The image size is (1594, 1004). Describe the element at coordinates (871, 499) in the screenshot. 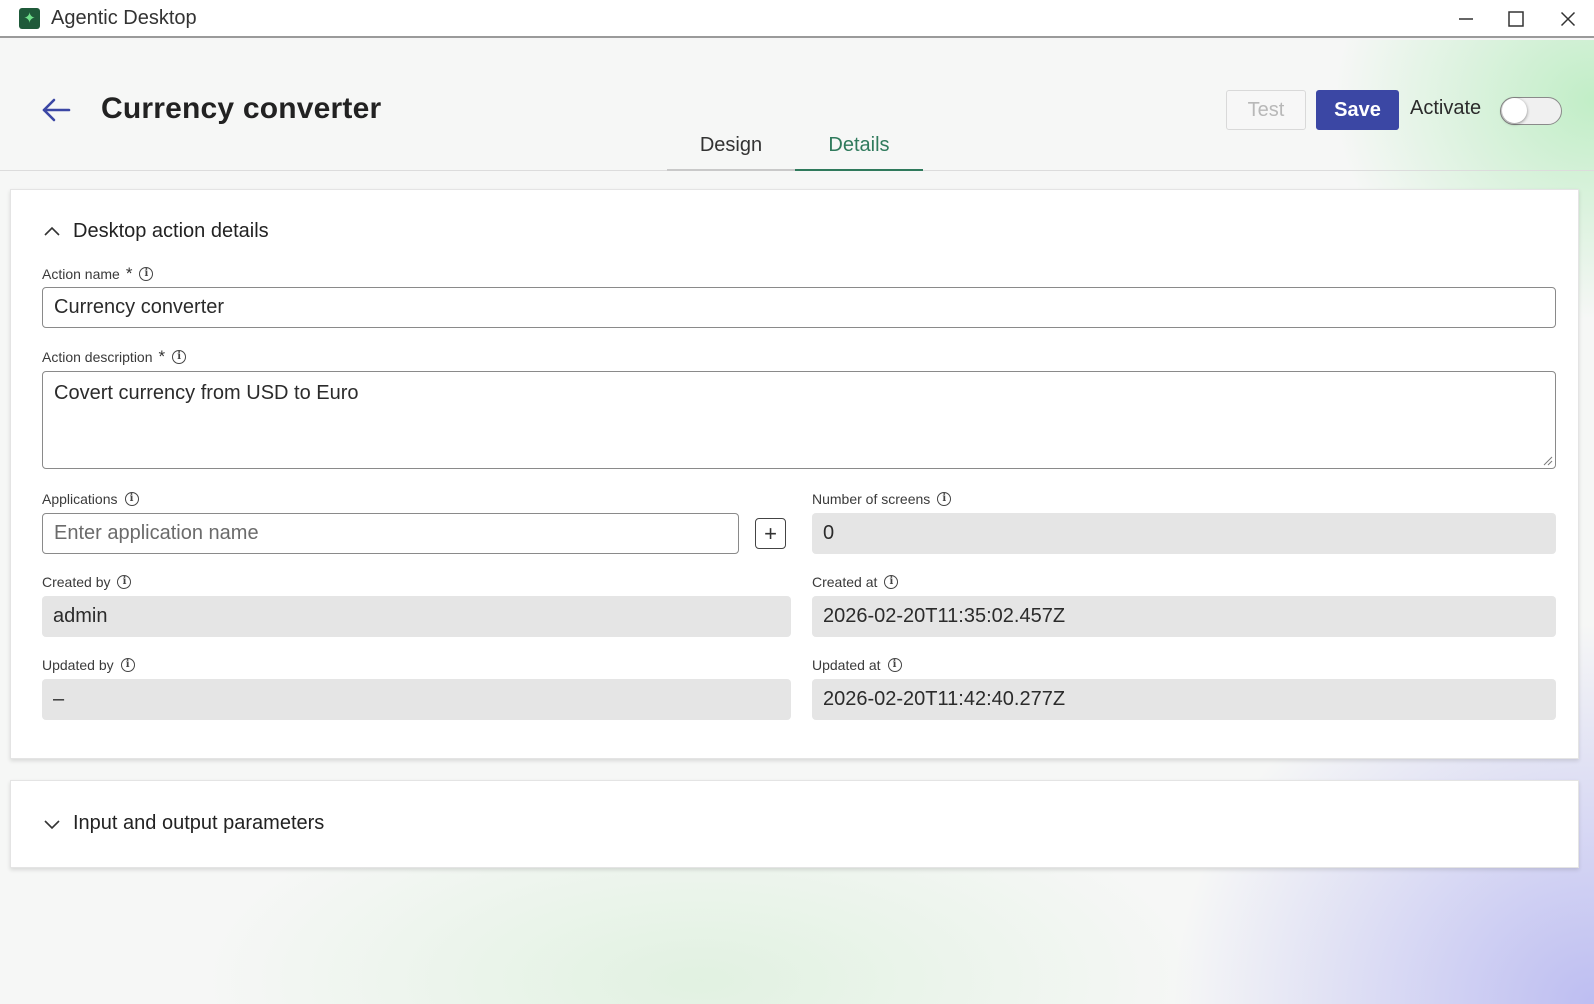

I see `number-of-screens-label-text: Number of screens` at that location.